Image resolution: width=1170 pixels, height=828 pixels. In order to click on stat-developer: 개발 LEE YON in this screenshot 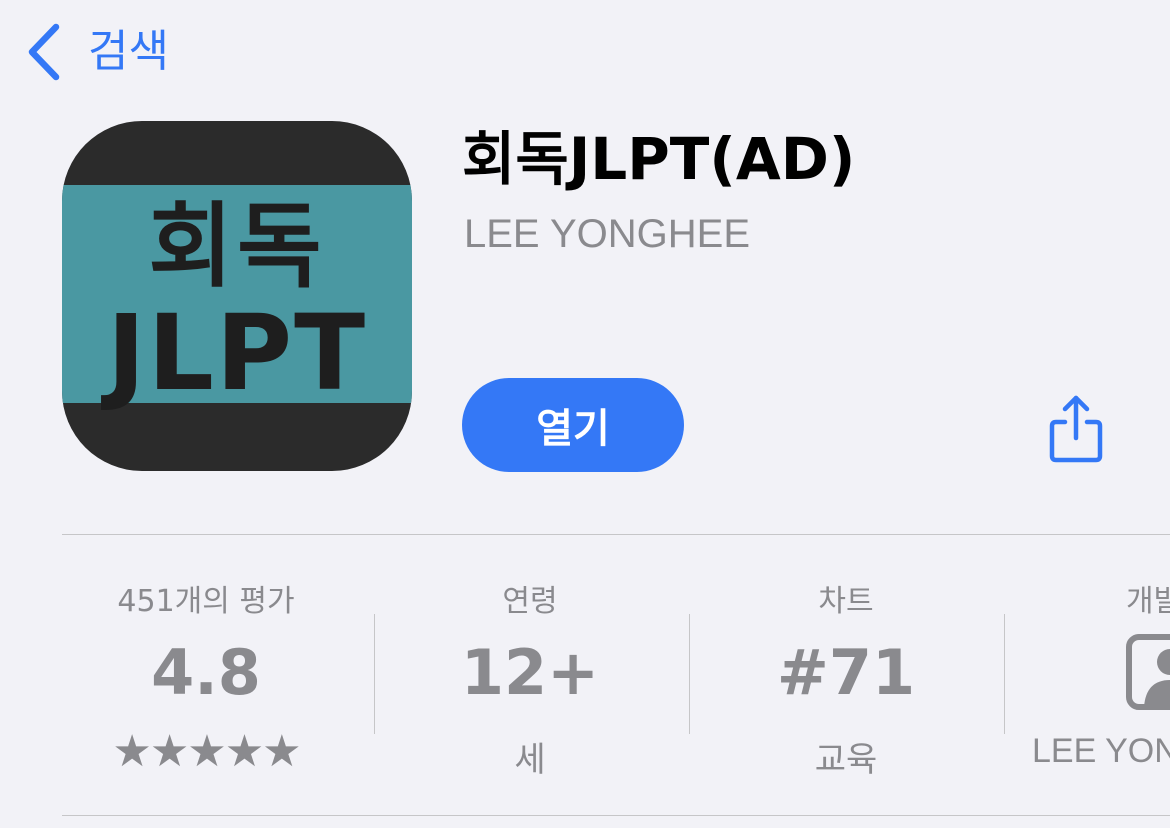, I will do `click(1088, 674)`.